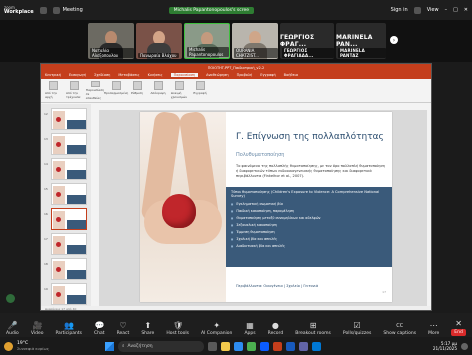 The height and width of the screenshot is (355, 472). Describe the element at coordinates (123, 329) in the screenshot. I see `react-button: ♡ React` at that location.